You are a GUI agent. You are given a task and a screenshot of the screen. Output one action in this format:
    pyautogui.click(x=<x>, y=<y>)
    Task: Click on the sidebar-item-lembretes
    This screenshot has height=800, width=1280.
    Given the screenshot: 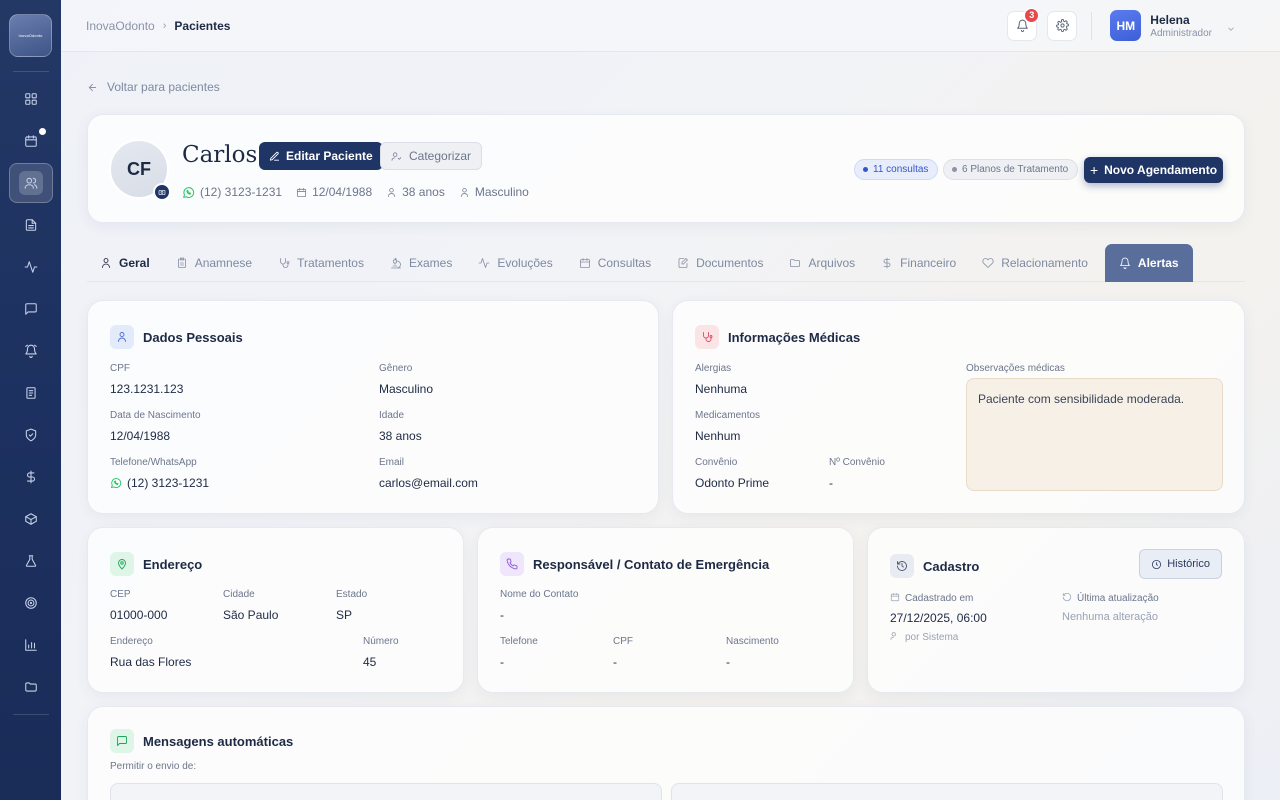 What is the action you would take?
    pyautogui.click(x=31, y=351)
    